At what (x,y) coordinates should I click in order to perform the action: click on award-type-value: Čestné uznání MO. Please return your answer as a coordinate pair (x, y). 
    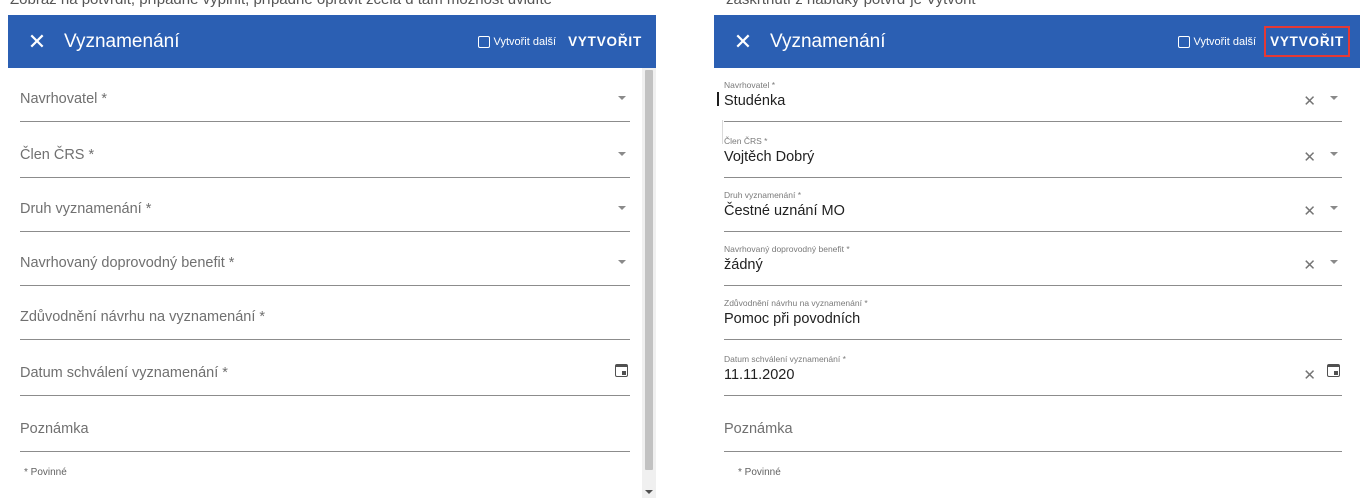
    Looking at the image, I should click on (784, 211).